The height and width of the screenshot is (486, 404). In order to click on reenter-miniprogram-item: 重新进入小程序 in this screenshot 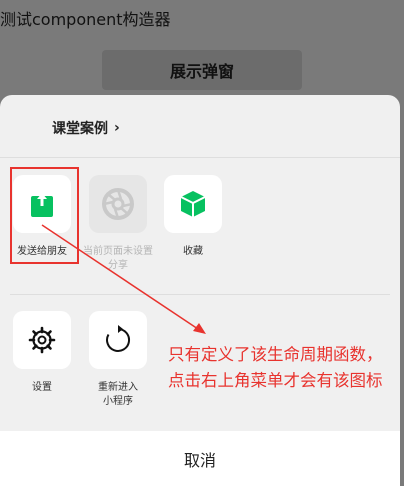, I will do `click(118, 360)`.